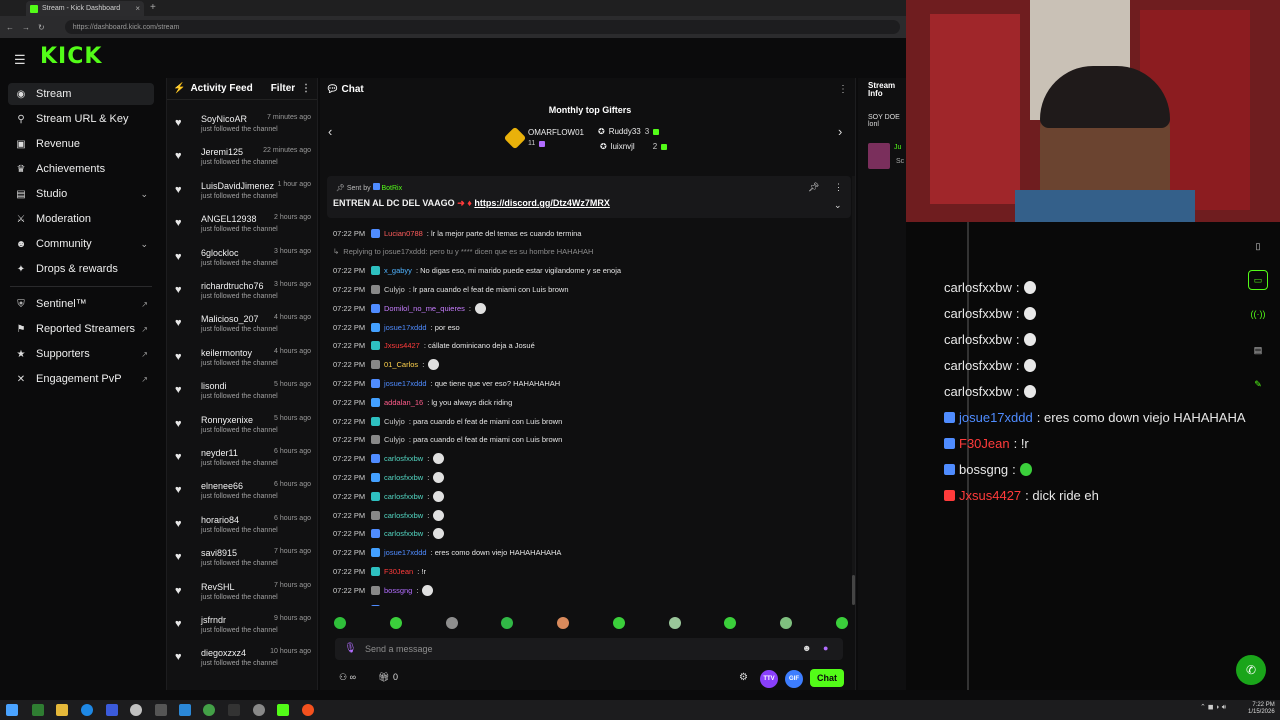 The width and height of the screenshot is (1280, 720). What do you see at coordinates (629, 131) in the screenshot?
I see `gifter-2: ✪ Ruddy33 3` at bounding box center [629, 131].